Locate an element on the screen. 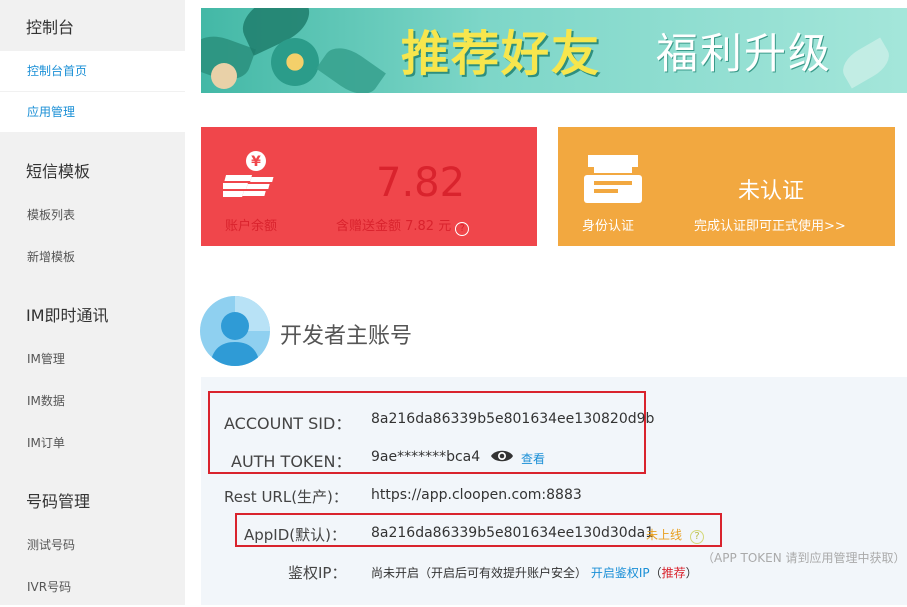  banner-main-text: 推荐好友 is located at coordinates (501, 54).